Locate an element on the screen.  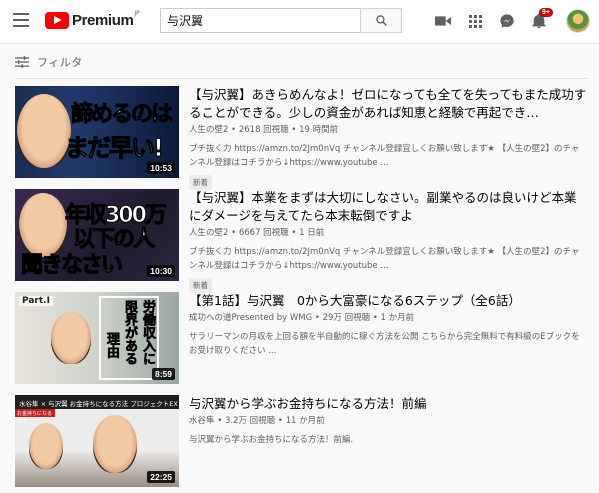
messages-icon is located at coordinates (507, 21).